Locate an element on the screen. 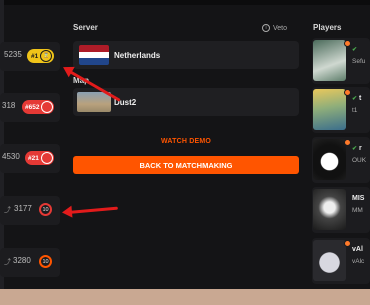 The width and height of the screenshot is (370, 305). top-bar is located at coordinates (185, 2).